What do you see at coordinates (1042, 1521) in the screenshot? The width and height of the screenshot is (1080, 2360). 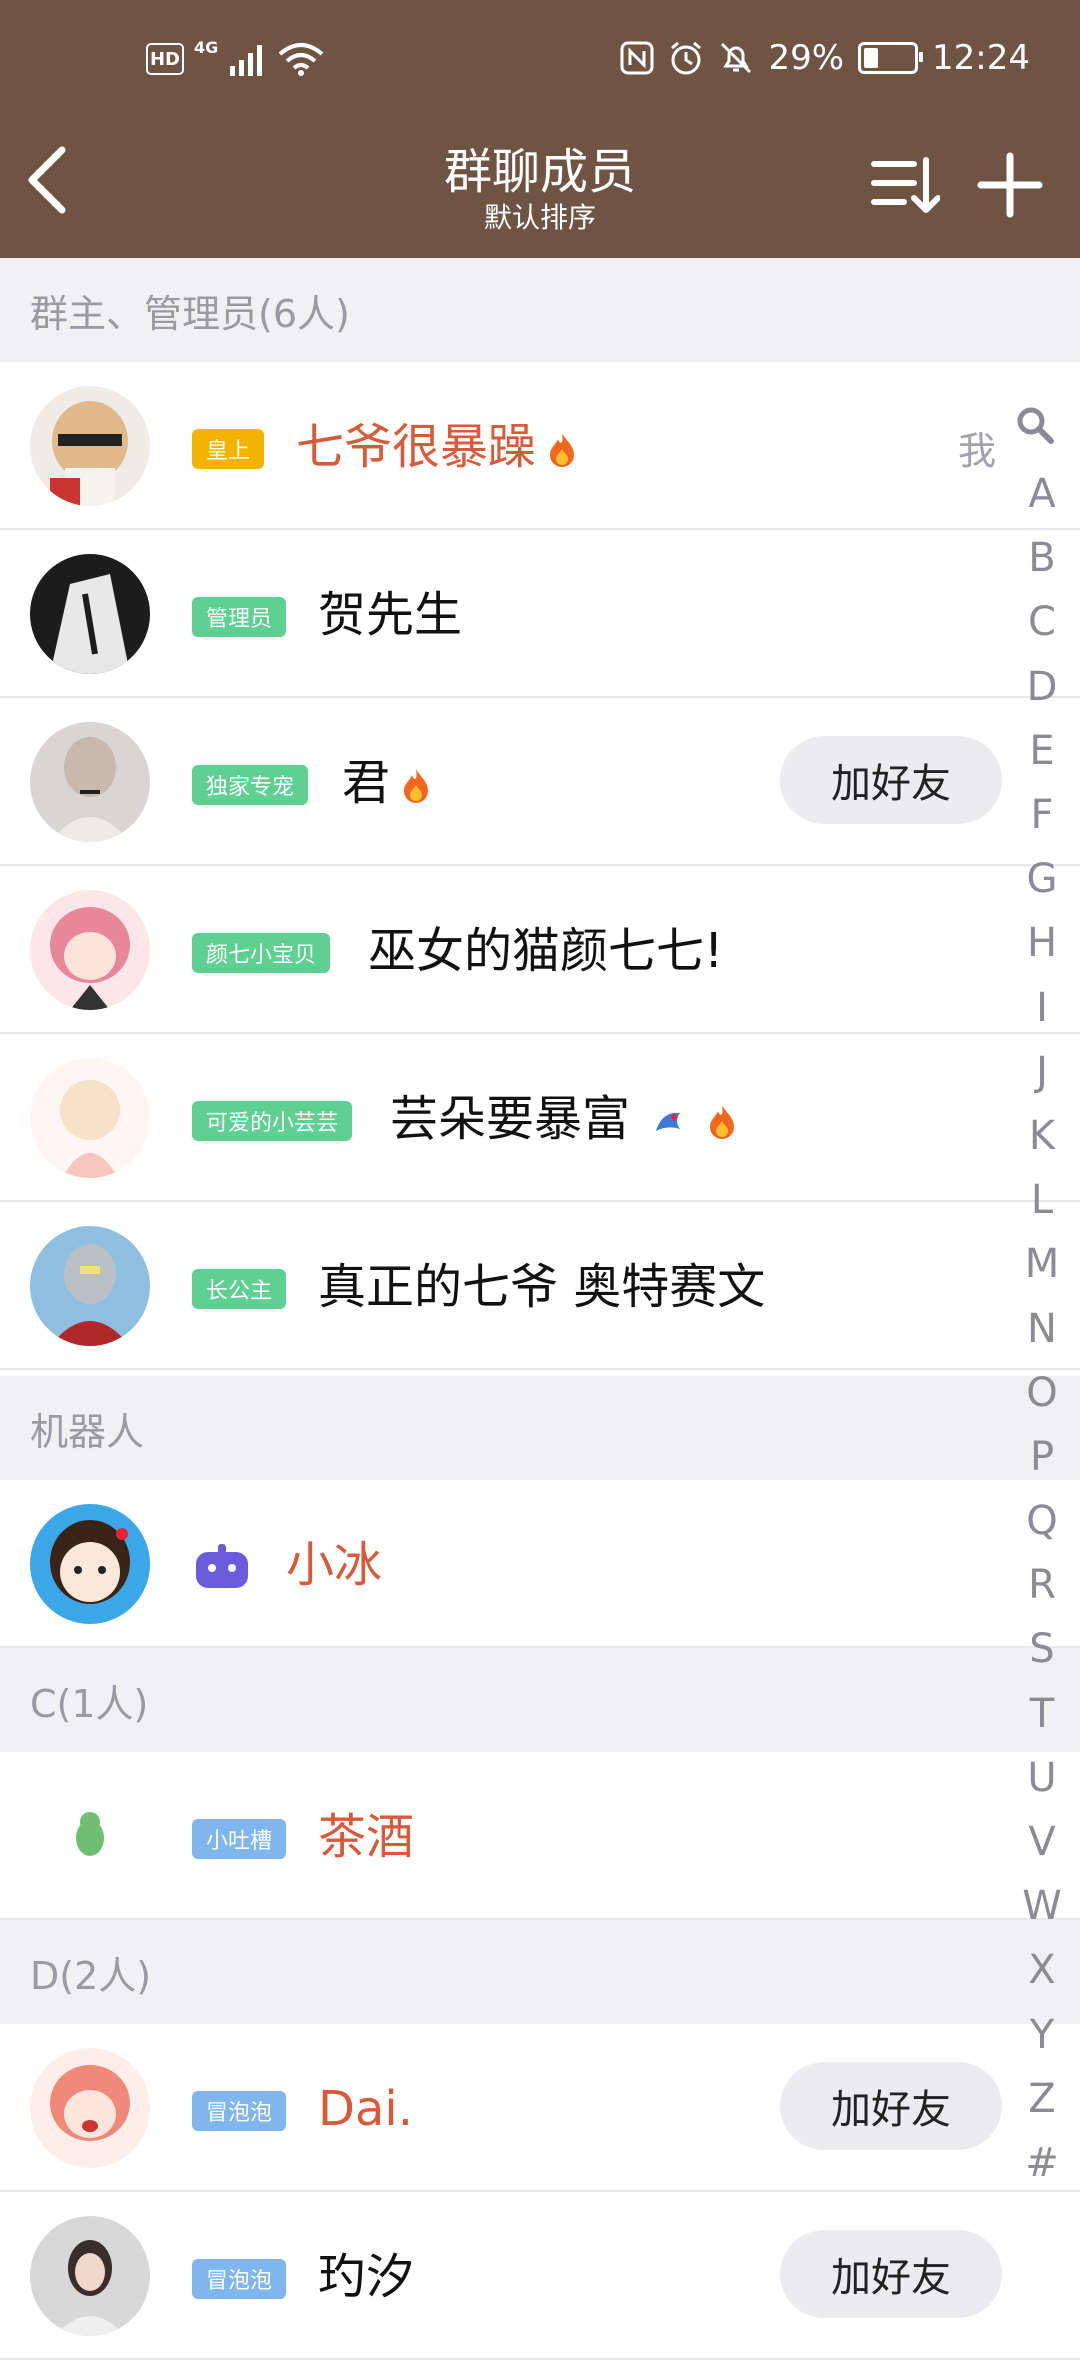 I see `index-letter: Q` at bounding box center [1042, 1521].